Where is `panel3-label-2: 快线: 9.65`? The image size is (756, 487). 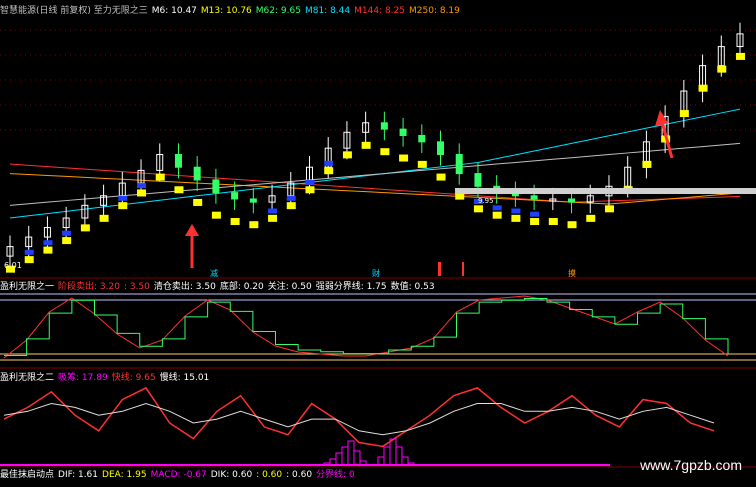 panel3-label-2: 快线: 9.65 is located at coordinates (133, 378).